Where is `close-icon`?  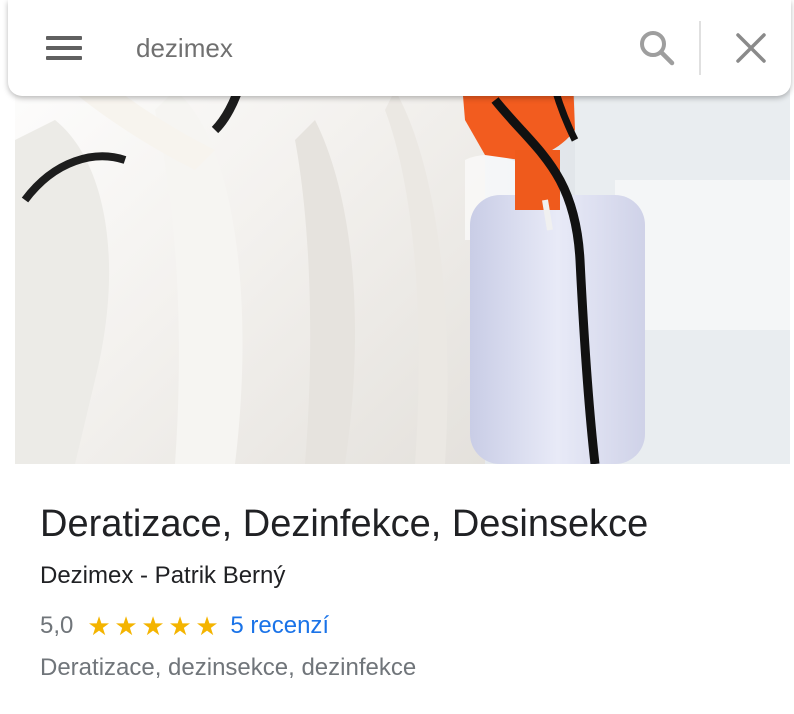
close-icon is located at coordinates (751, 48).